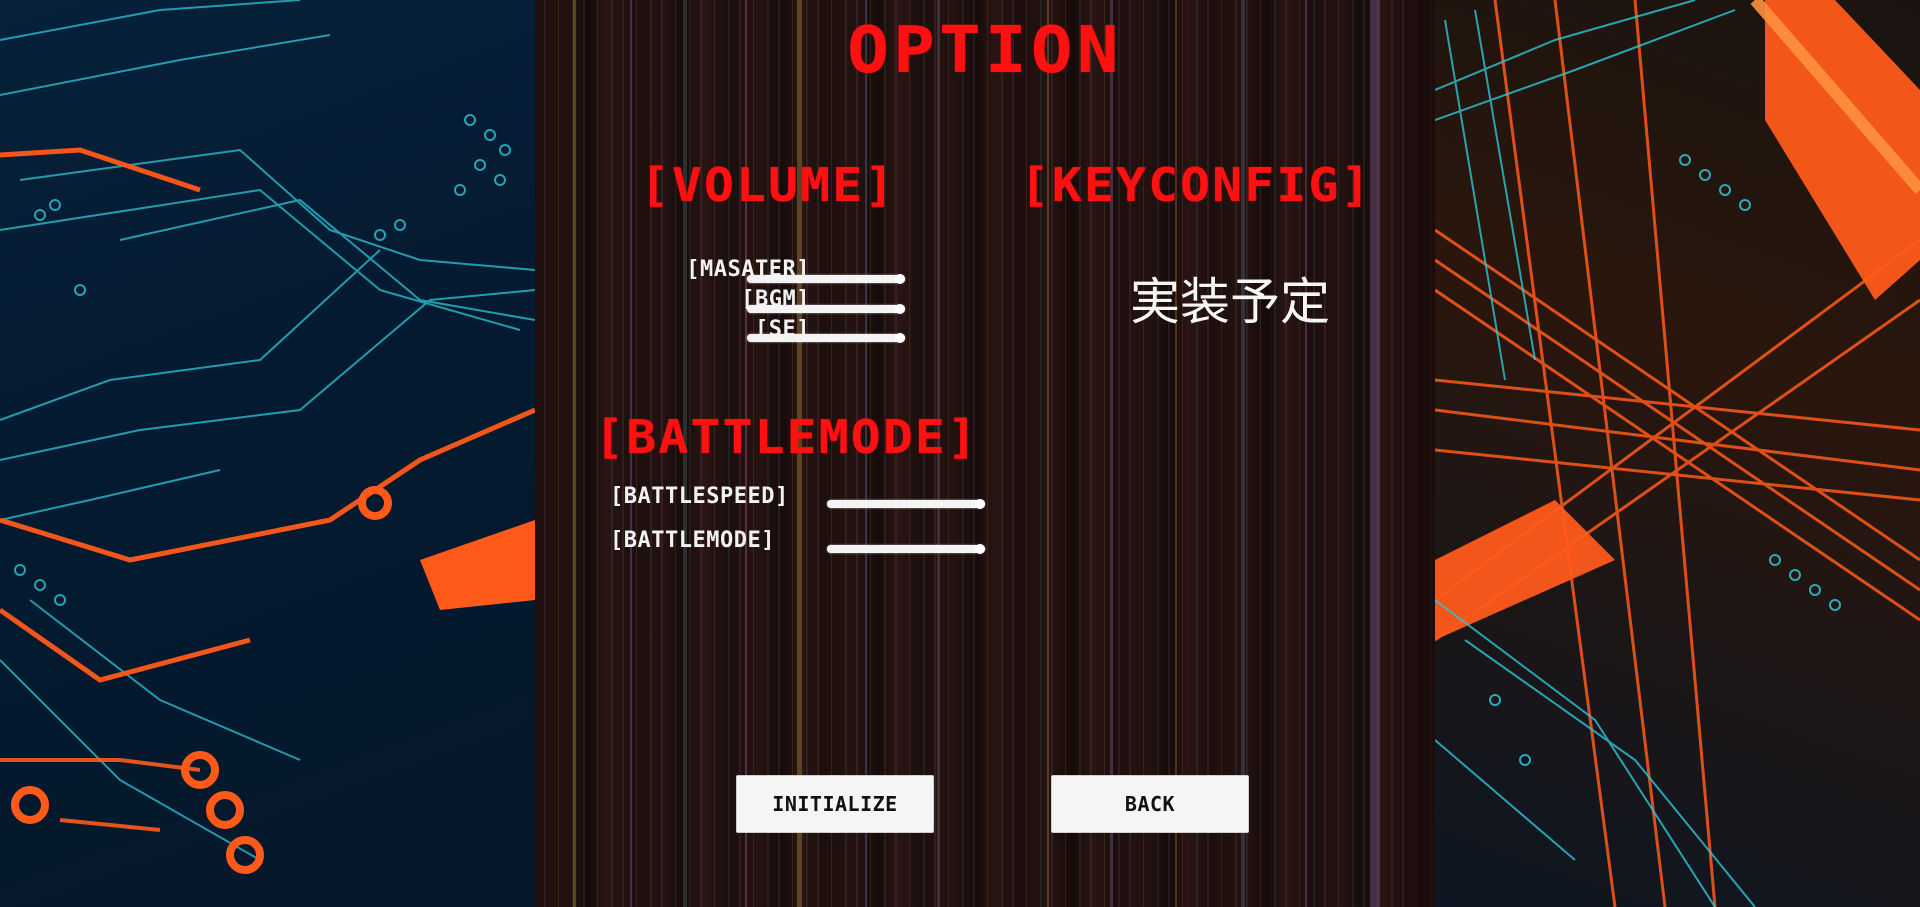  Describe the element at coordinates (985, 51) in the screenshot. I see `page-title: OPTION` at that location.